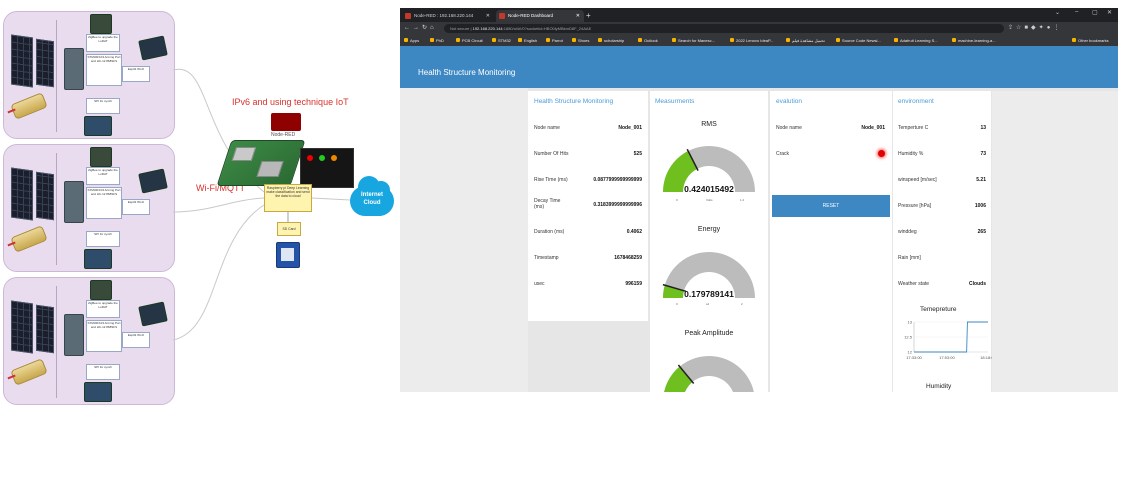 Image resolution: width=1124 pixels, height=477 pixels. I want to click on share-icon: ⇪, so click(1012, 28).